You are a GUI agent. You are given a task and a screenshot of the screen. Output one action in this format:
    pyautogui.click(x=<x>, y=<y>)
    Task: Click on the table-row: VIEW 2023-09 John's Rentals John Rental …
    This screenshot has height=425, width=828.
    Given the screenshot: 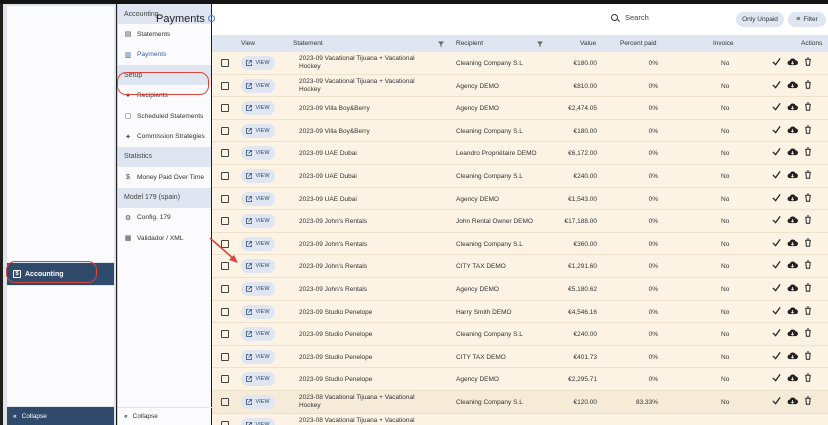 What is the action you would take?
    pyautogui.click(x=520, y=221)
    